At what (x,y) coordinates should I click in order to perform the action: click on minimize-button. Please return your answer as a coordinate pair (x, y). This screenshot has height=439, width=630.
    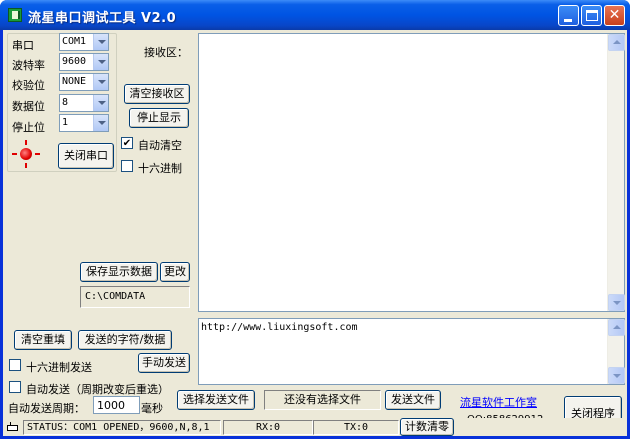
    Looking at the image, I should click on (568, 15).